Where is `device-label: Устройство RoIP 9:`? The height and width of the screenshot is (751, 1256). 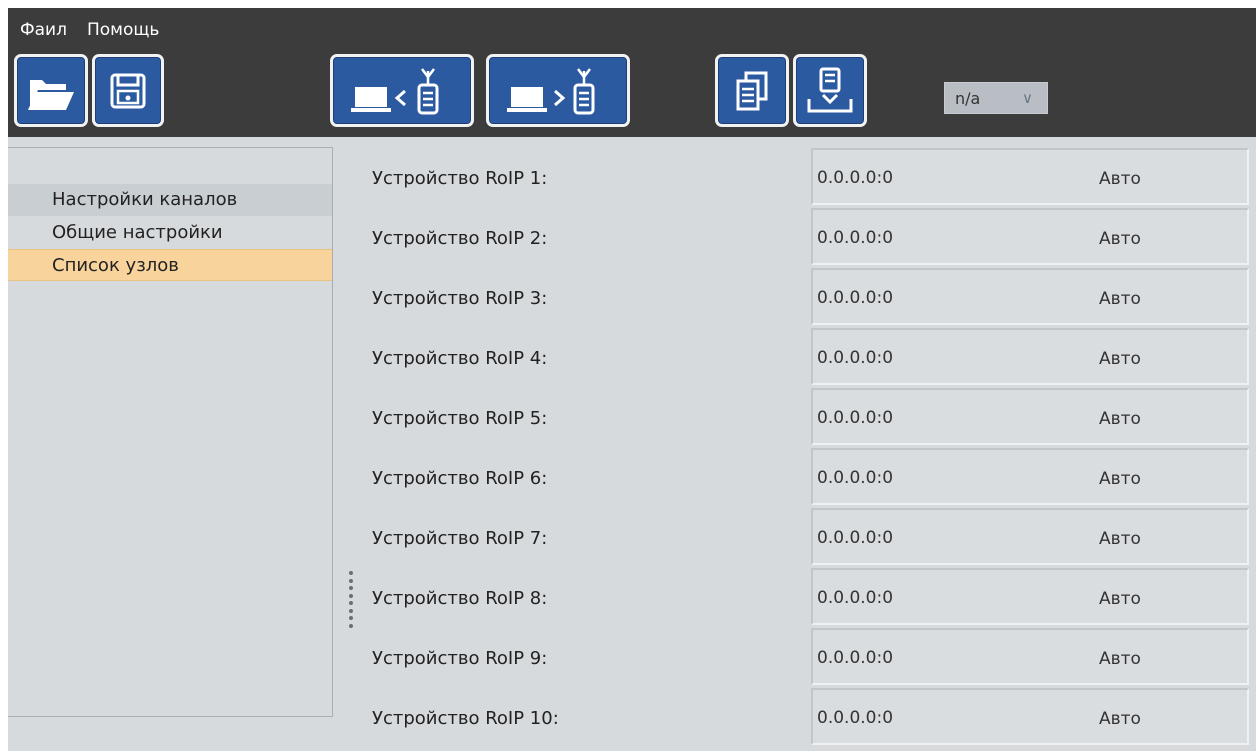 device-label: Устройство RoIP 9: is located at coordinates (460, 658).